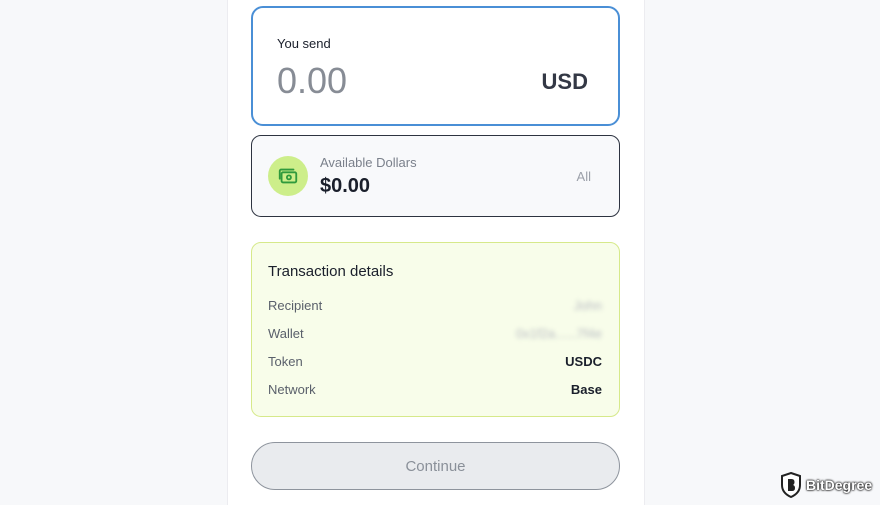 The width and height of the screenshot is (880, 505). I want to click on detail-row-wallet: Wallet 0x1f2a......7f4e, so click(435, 335).